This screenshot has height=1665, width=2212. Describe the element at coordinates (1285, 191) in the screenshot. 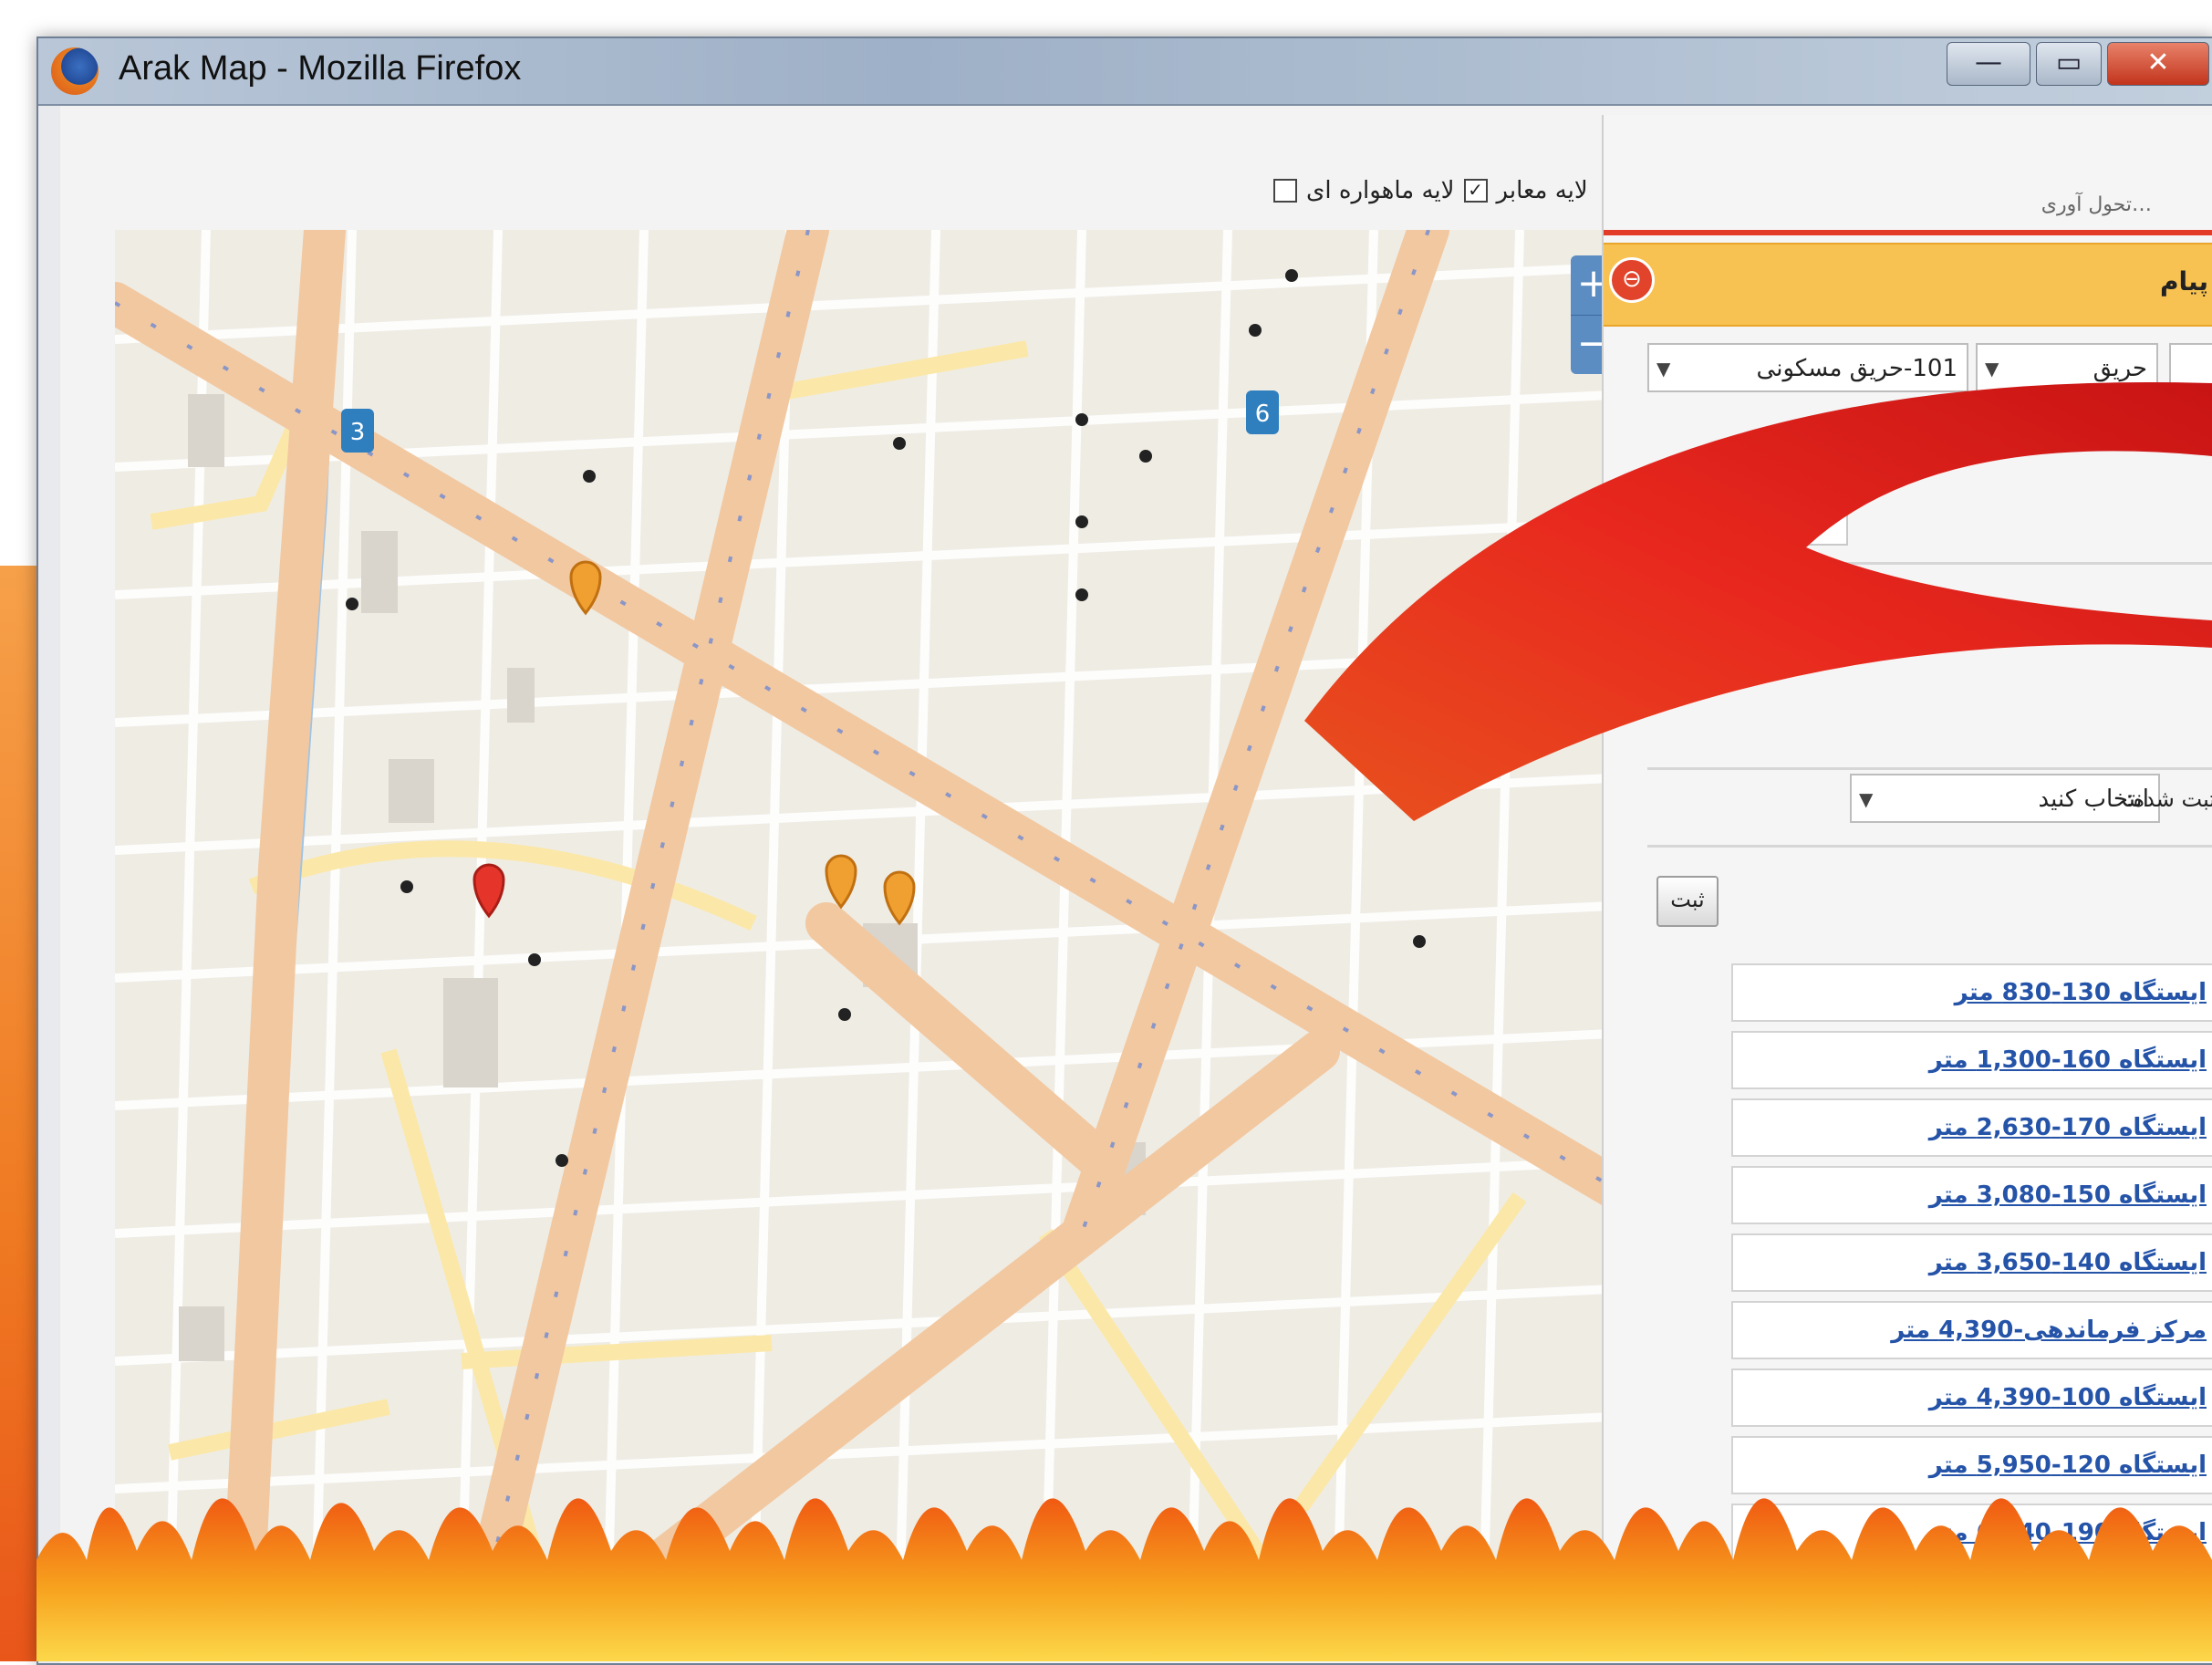

I see `satellite-layer-checkbox` at that location.